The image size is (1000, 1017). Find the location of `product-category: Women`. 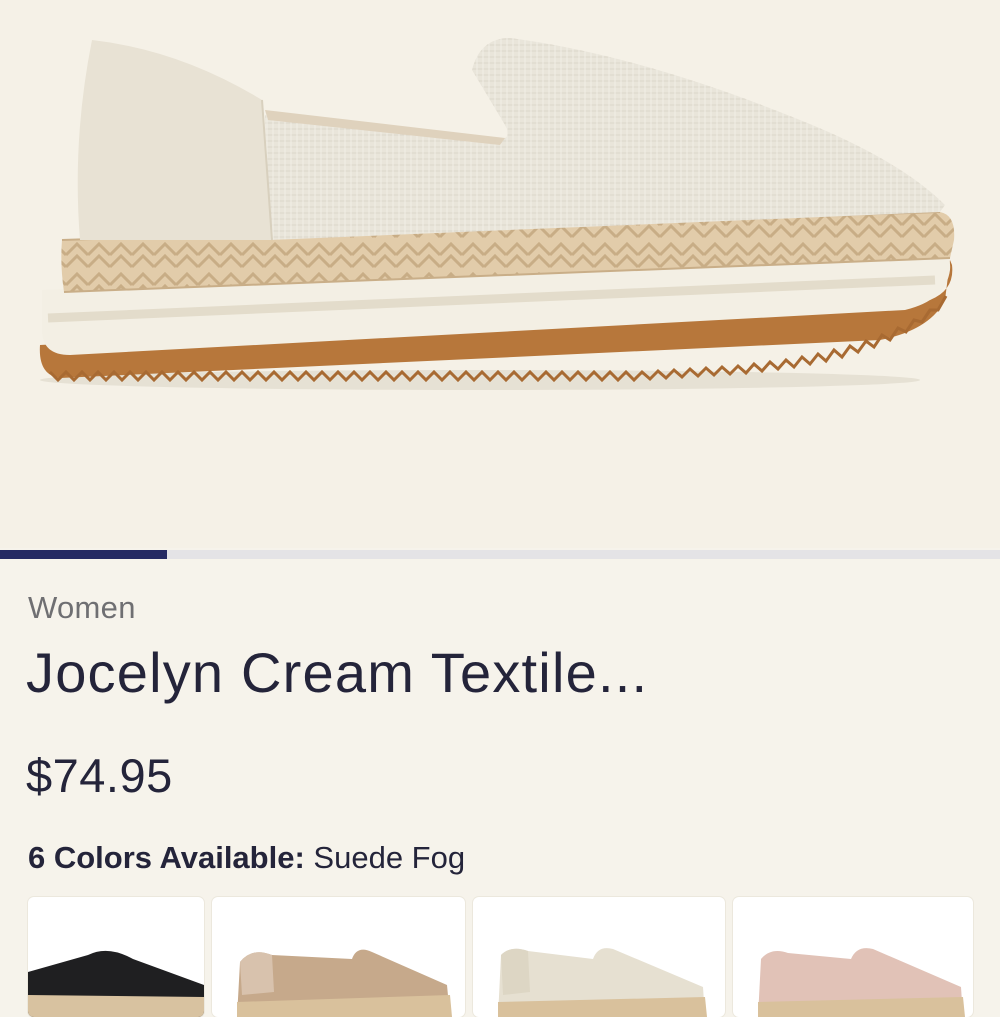

product-category: Women is located at coordinates (82, 608).